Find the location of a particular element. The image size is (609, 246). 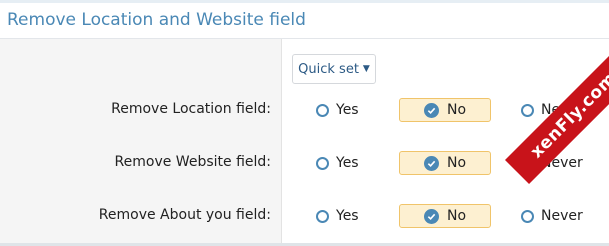

row-label-about: Remove About you field: is located at coordinates (184, 215).